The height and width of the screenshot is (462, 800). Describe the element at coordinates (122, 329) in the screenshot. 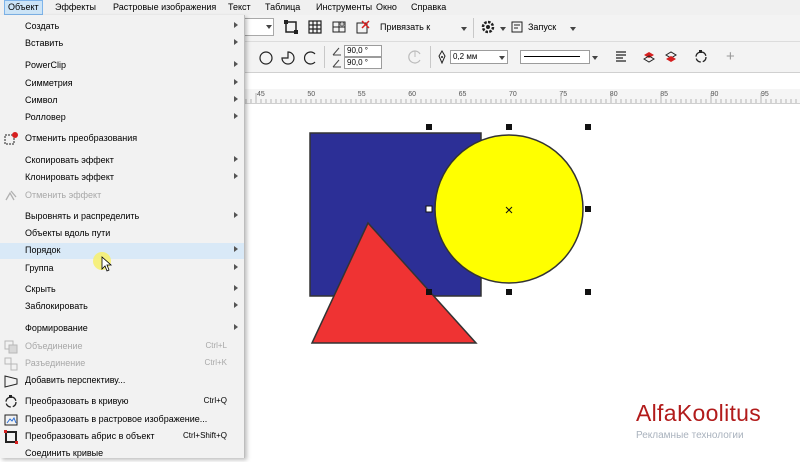

I see `menu-item: Формирование` at that location.